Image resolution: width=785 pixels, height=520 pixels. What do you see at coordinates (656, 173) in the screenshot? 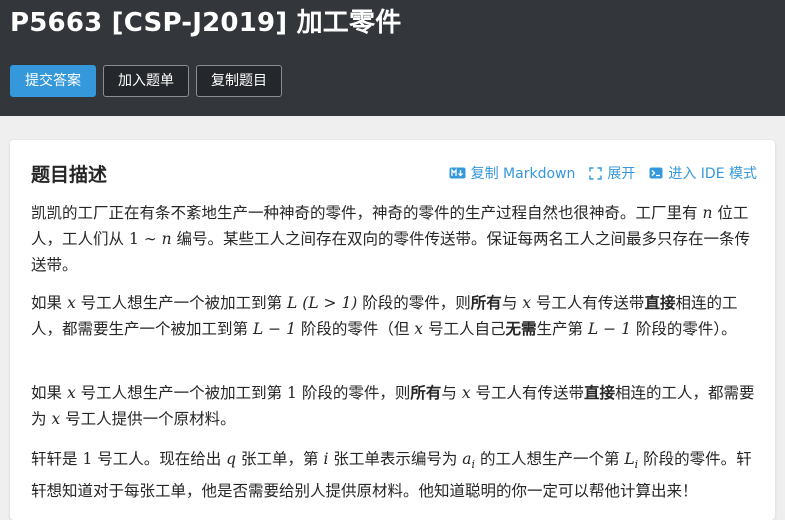
I see `terminal-icon` at bounding box center [656, 173].